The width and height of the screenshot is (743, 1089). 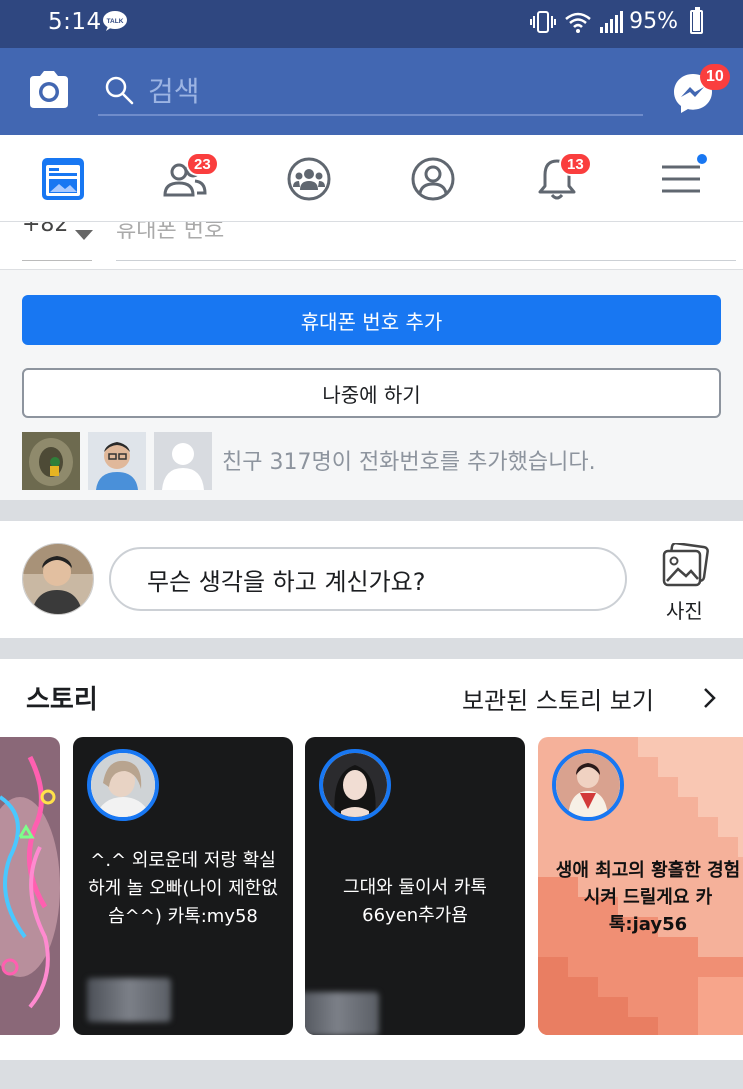 What do you see at coordinates (543, 21) in the screenshot?
I see `vibrate-icon` at bounding box center [543, 21].